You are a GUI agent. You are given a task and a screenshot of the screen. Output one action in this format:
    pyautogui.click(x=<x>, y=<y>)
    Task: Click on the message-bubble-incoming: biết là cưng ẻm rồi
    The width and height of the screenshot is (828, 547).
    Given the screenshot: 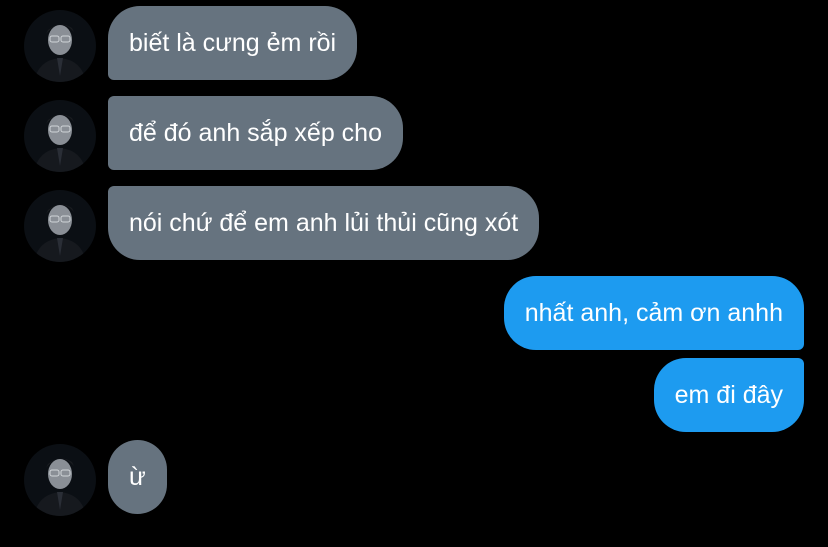 What is the action you would take?
    pyautogui.click(x=233, y=43)
    